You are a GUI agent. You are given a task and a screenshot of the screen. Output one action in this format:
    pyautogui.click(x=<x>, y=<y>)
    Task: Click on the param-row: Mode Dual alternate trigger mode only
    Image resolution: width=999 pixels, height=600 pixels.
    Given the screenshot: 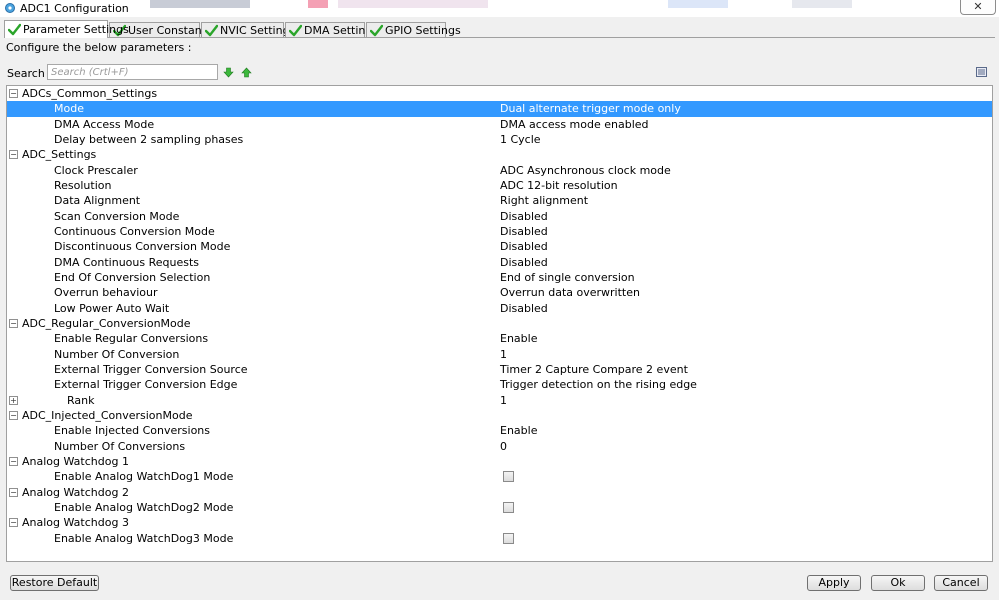 What is the action you would take?
    pyautogui.click(x=499, y=109)
    